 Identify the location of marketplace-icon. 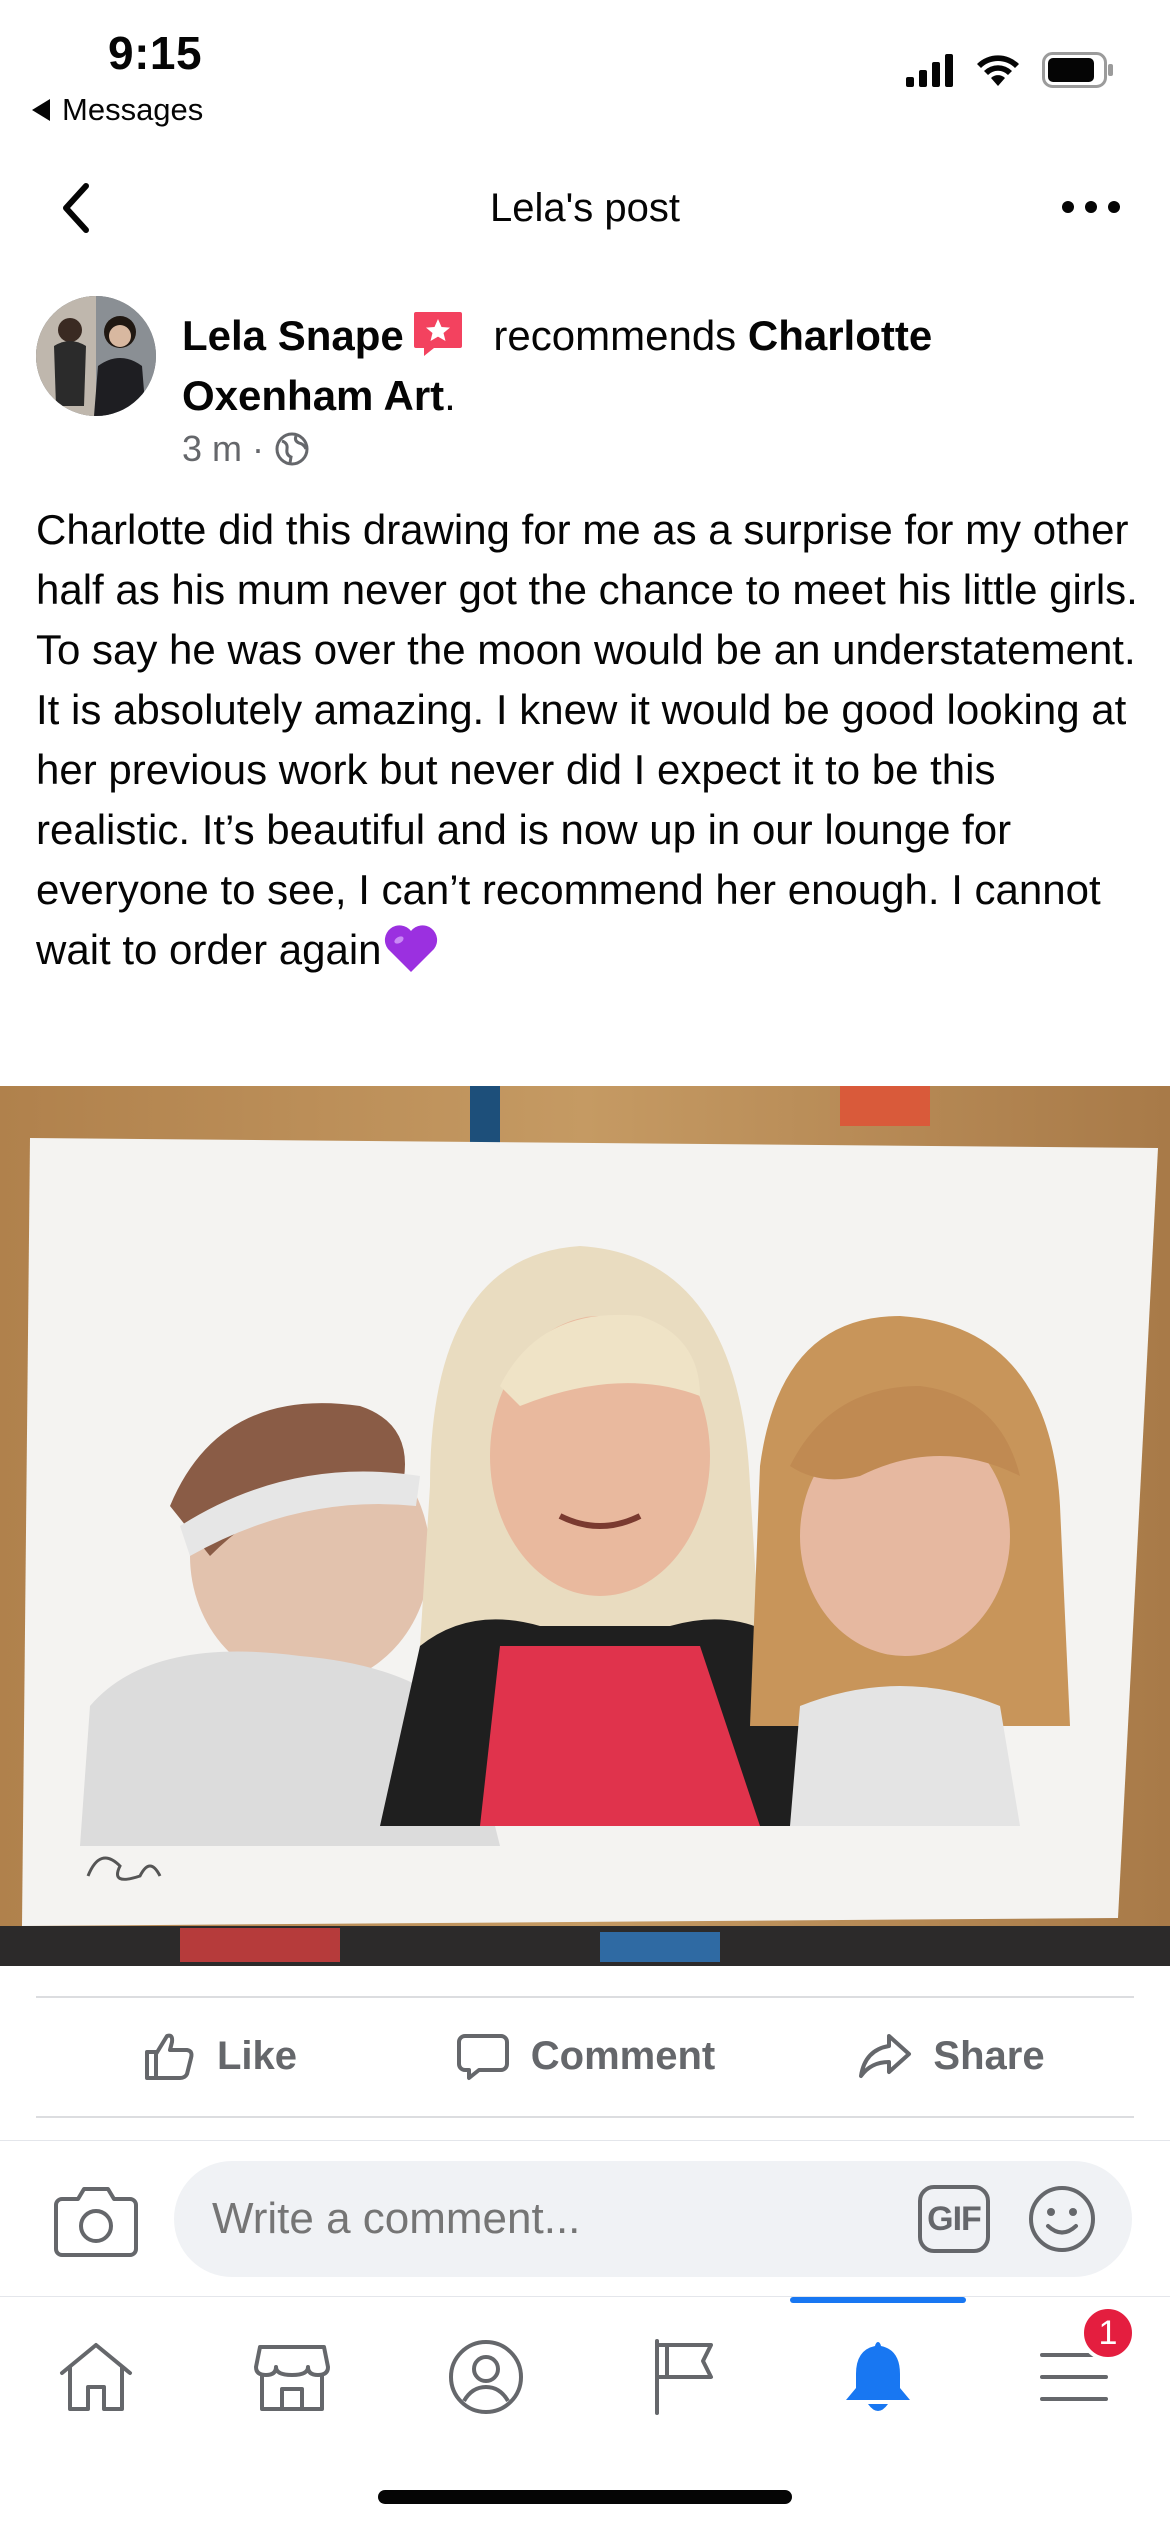
(292, 2378).